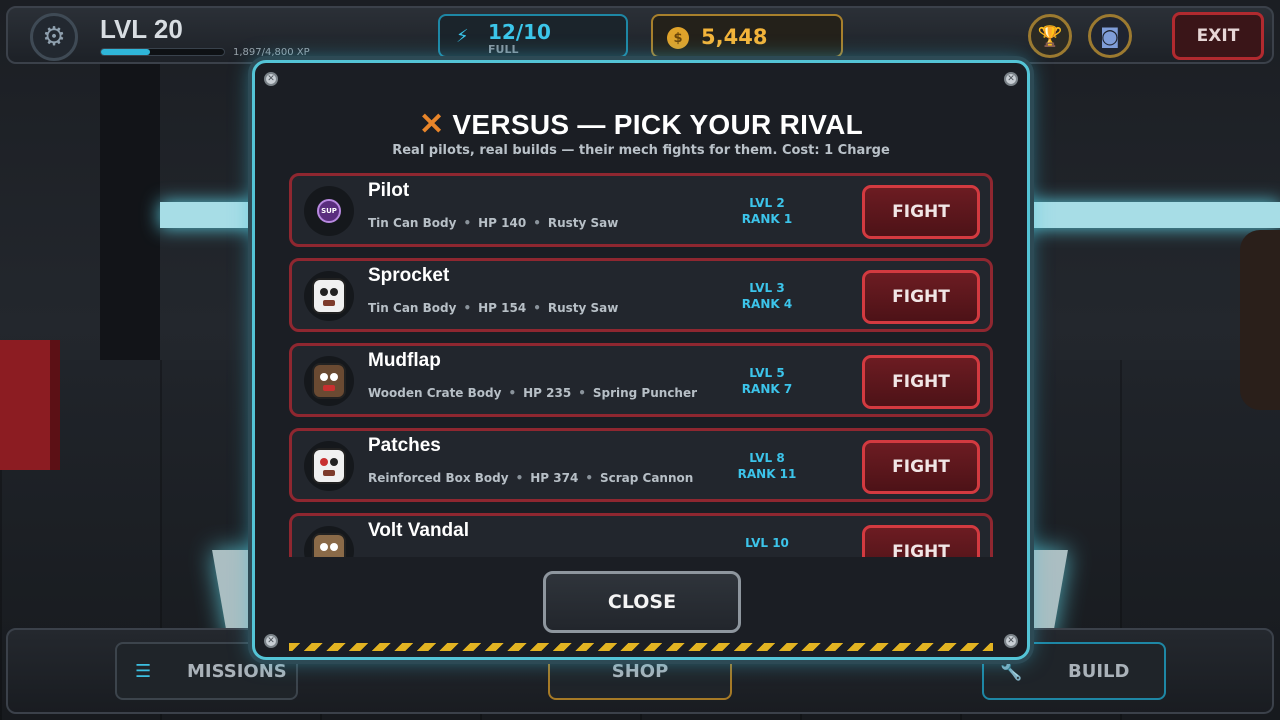 The height and width of the screenshot is (720, 1280). Describe the element at coordinates (646, 478) in the screenshot. I see `rival-weapon: Scrap Cannon` at that location.